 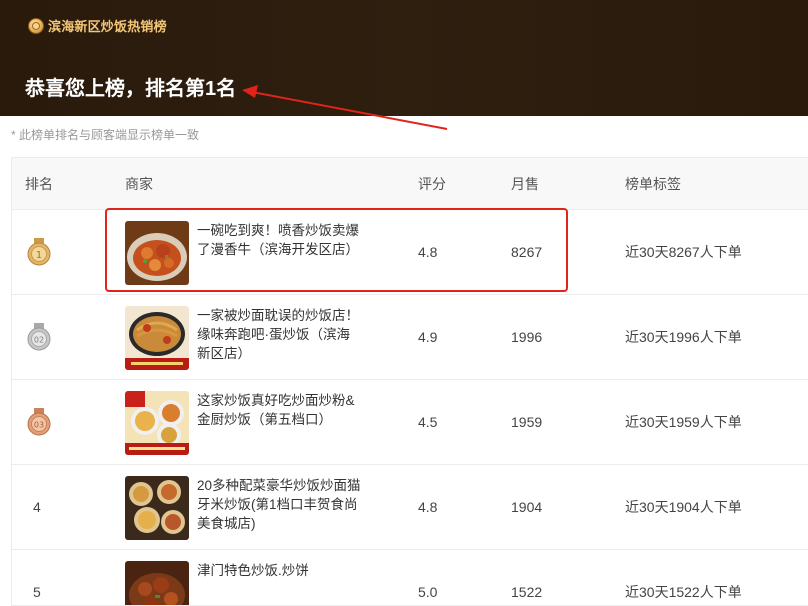 I want to click on merchant-score: 4.5, so click(x=428, y=422).